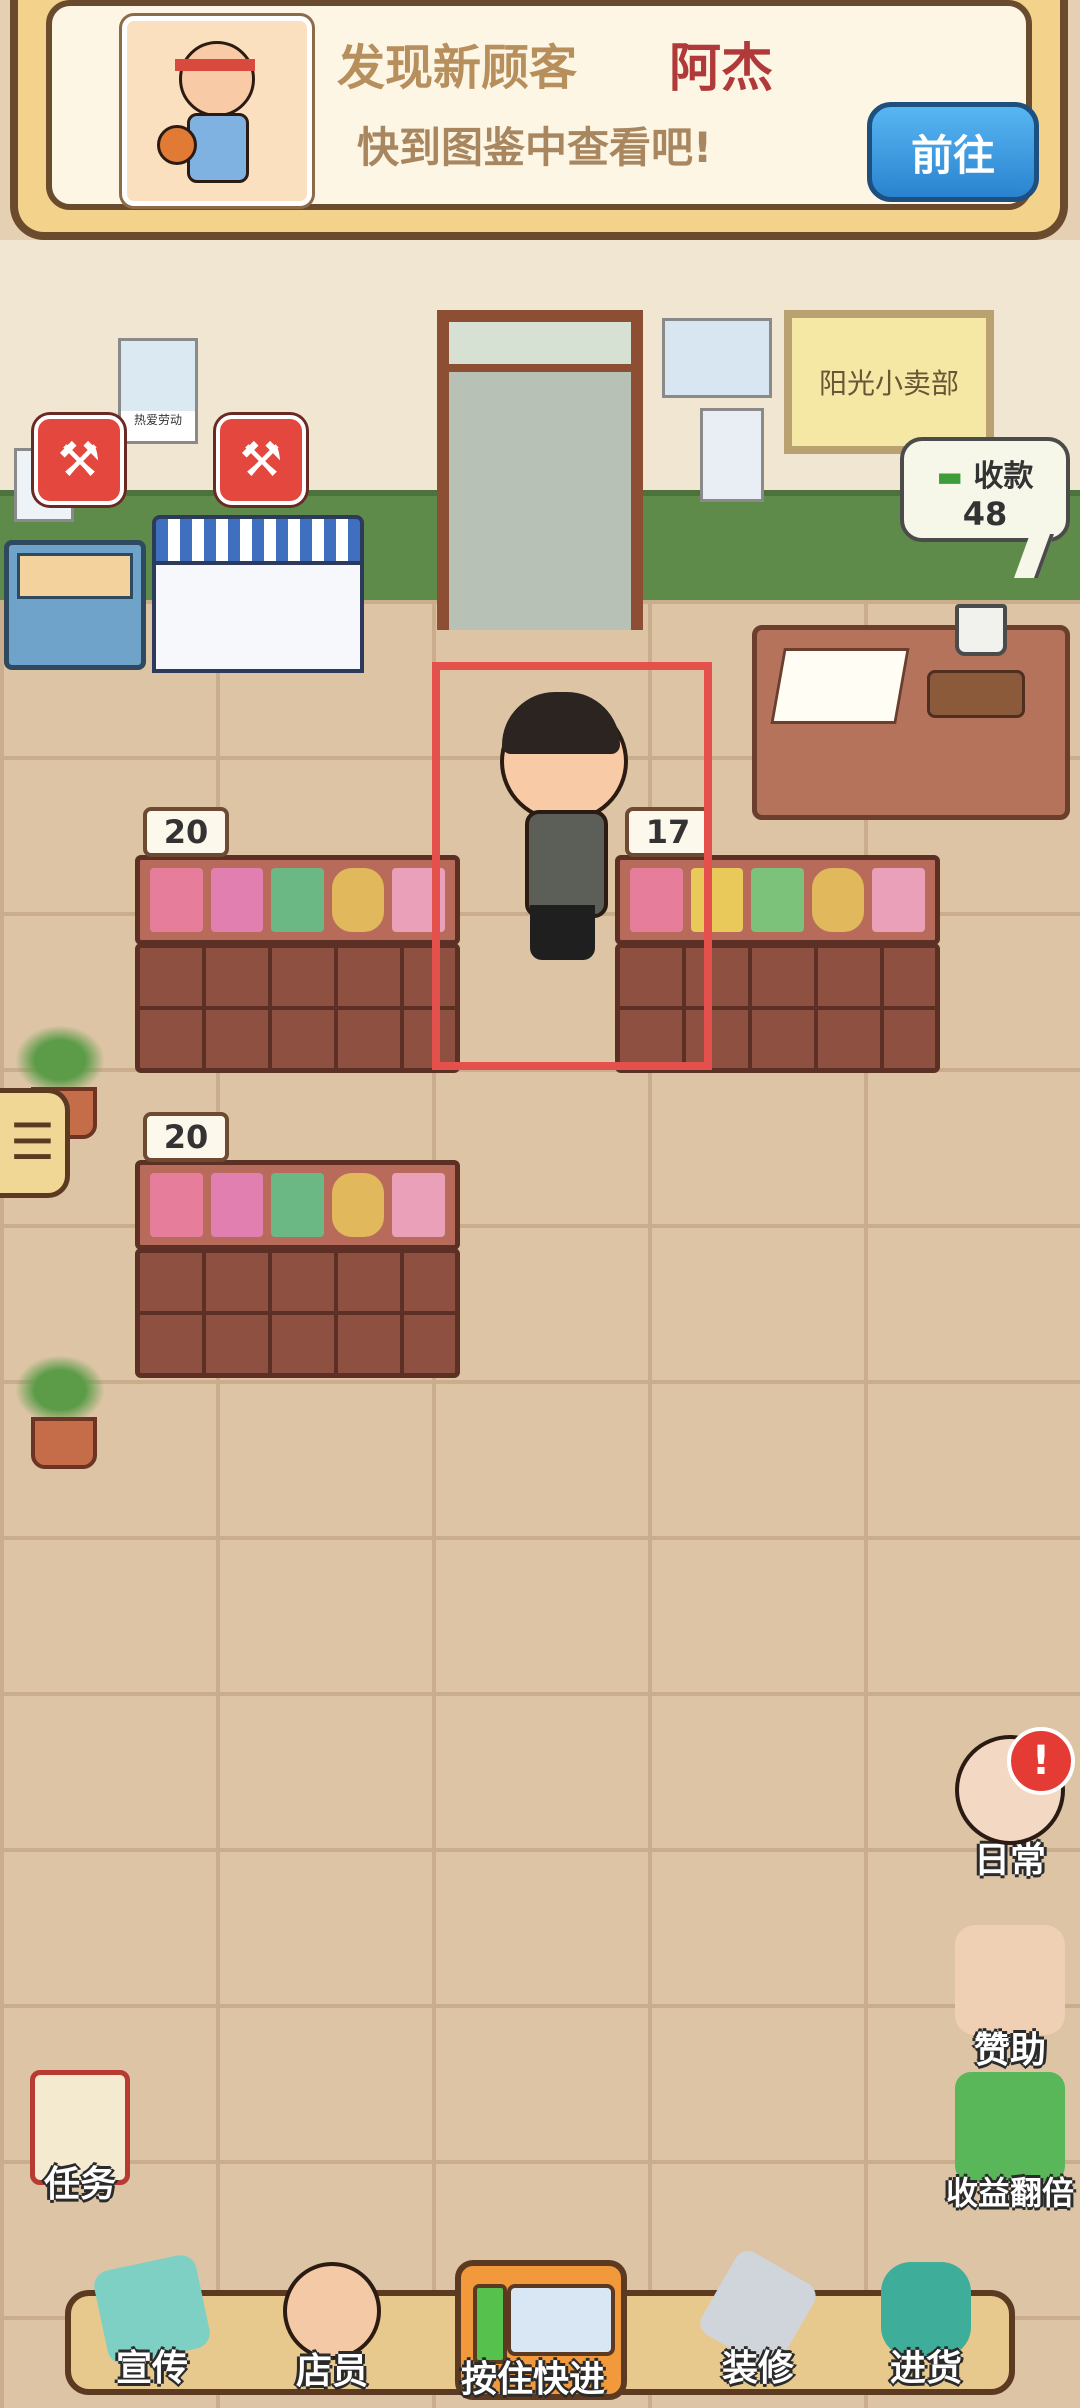  I want to click on new-customer-banner: 发现新顾客 阿杰 快到图鉴中查看吧! 前往, so click(539, 120).